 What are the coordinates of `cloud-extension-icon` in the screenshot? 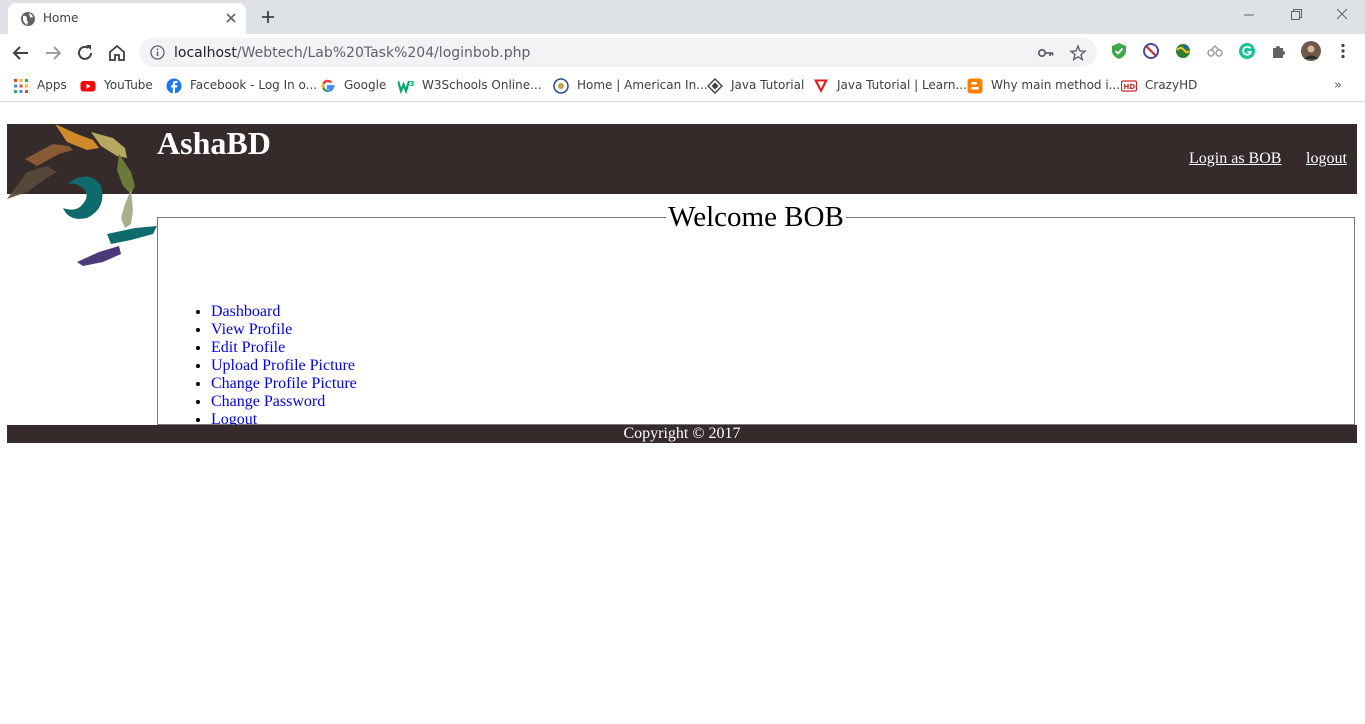 It's located at (1215, 51).